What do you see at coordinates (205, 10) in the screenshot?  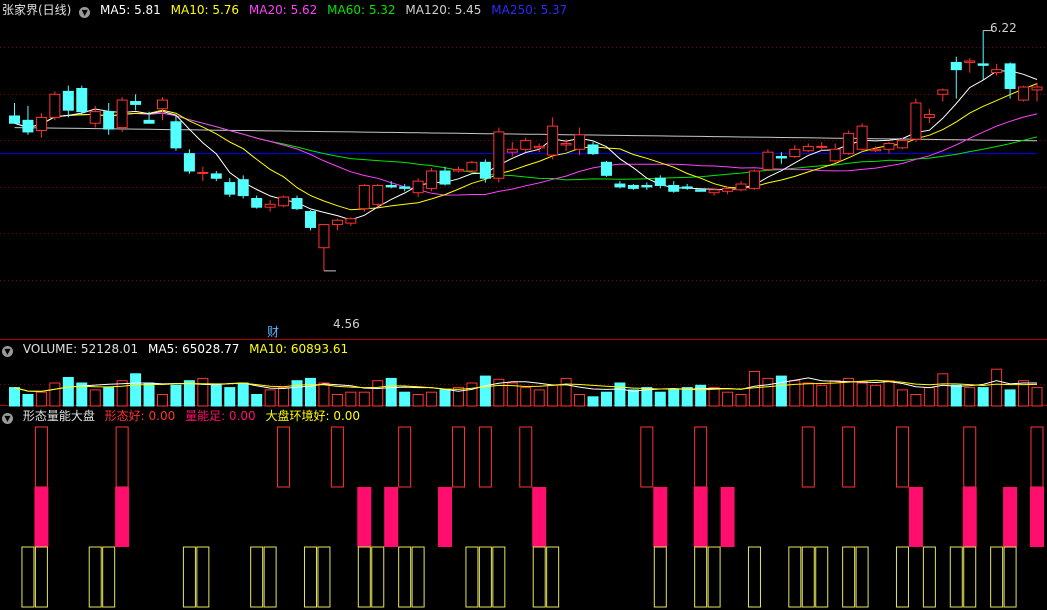 I see `ma10-value: MA10: 5.76` at bounding box center [205, 10].